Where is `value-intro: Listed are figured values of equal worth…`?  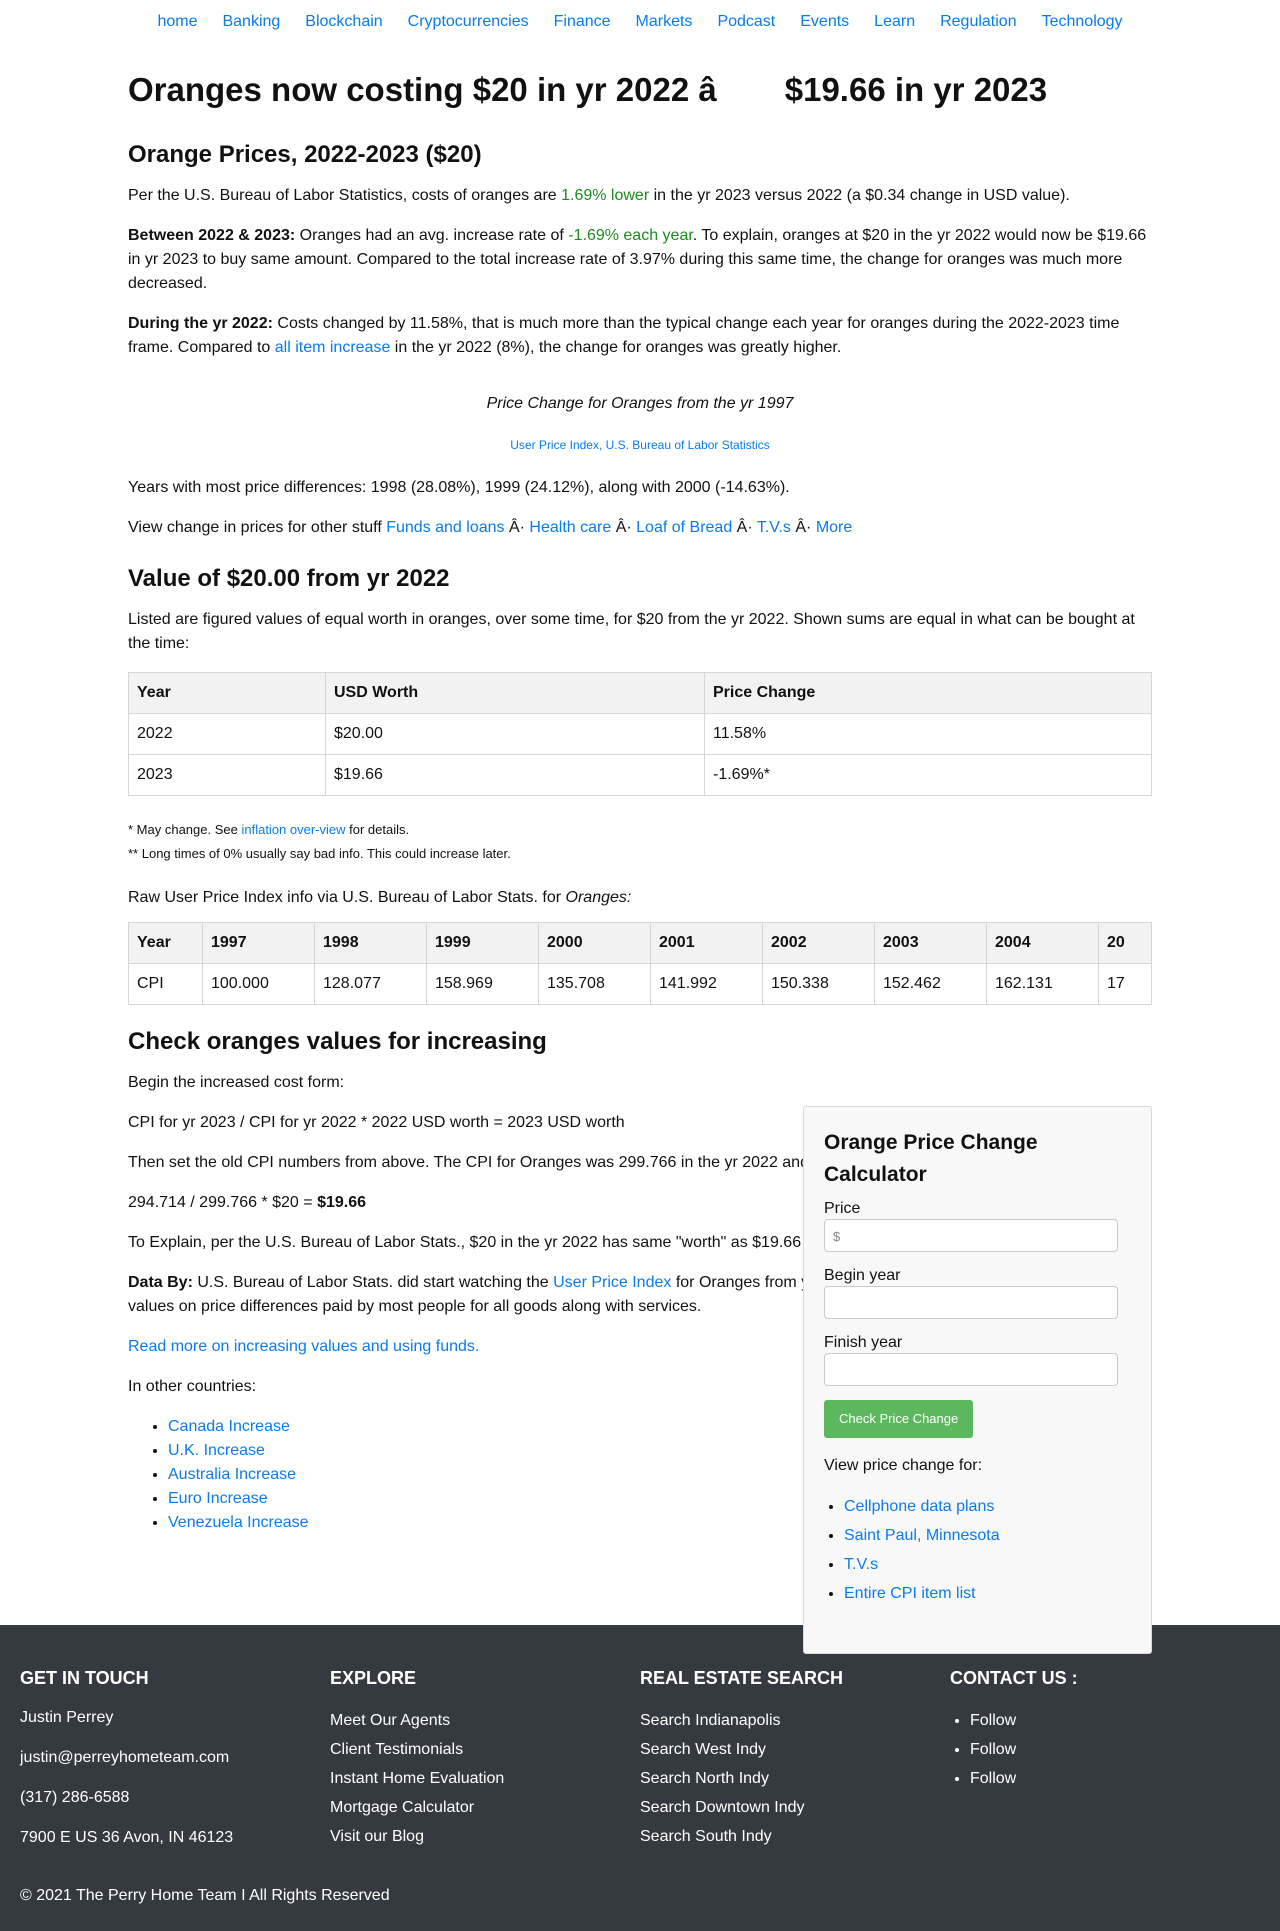 value-intro: Listed are figured values of equal worth… is located at coordinates (631, 631).